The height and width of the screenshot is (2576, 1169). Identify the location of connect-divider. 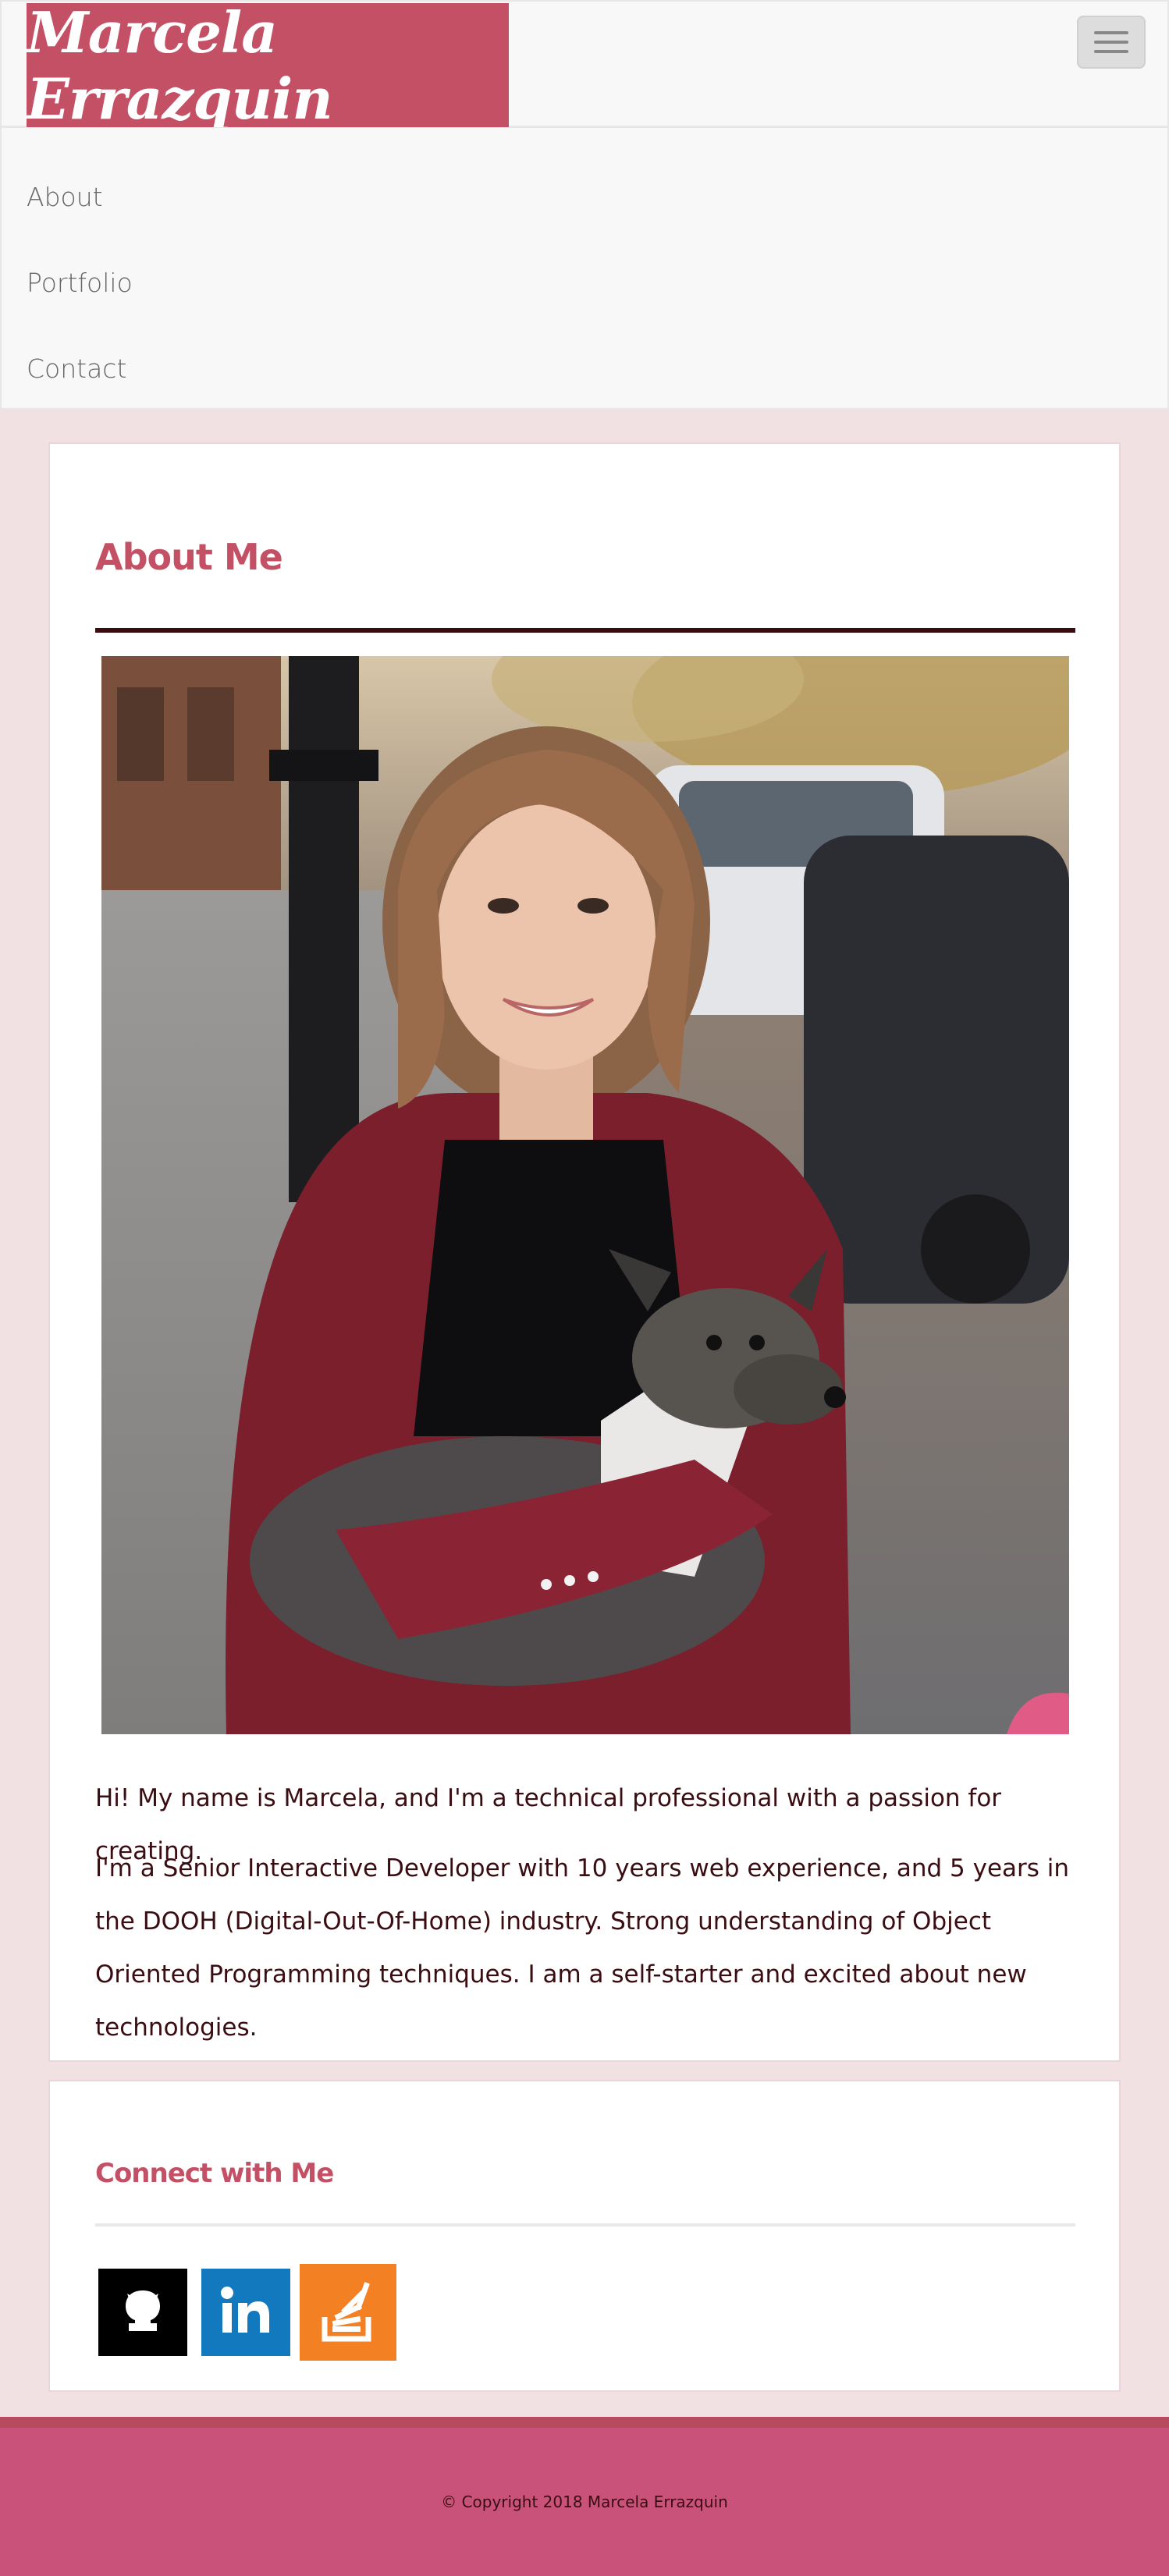
(585, 2225).